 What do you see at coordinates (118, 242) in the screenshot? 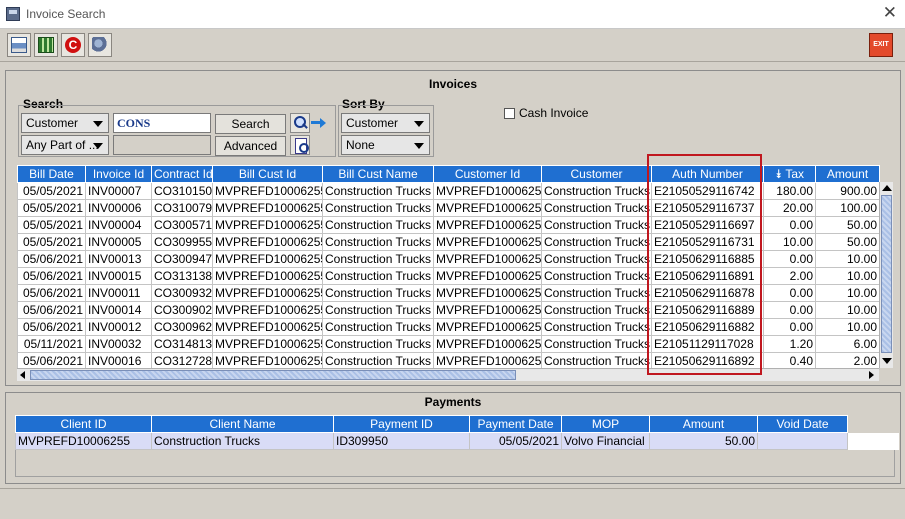
I see `table-cell: INV00005` at bounding box center [118, 242].